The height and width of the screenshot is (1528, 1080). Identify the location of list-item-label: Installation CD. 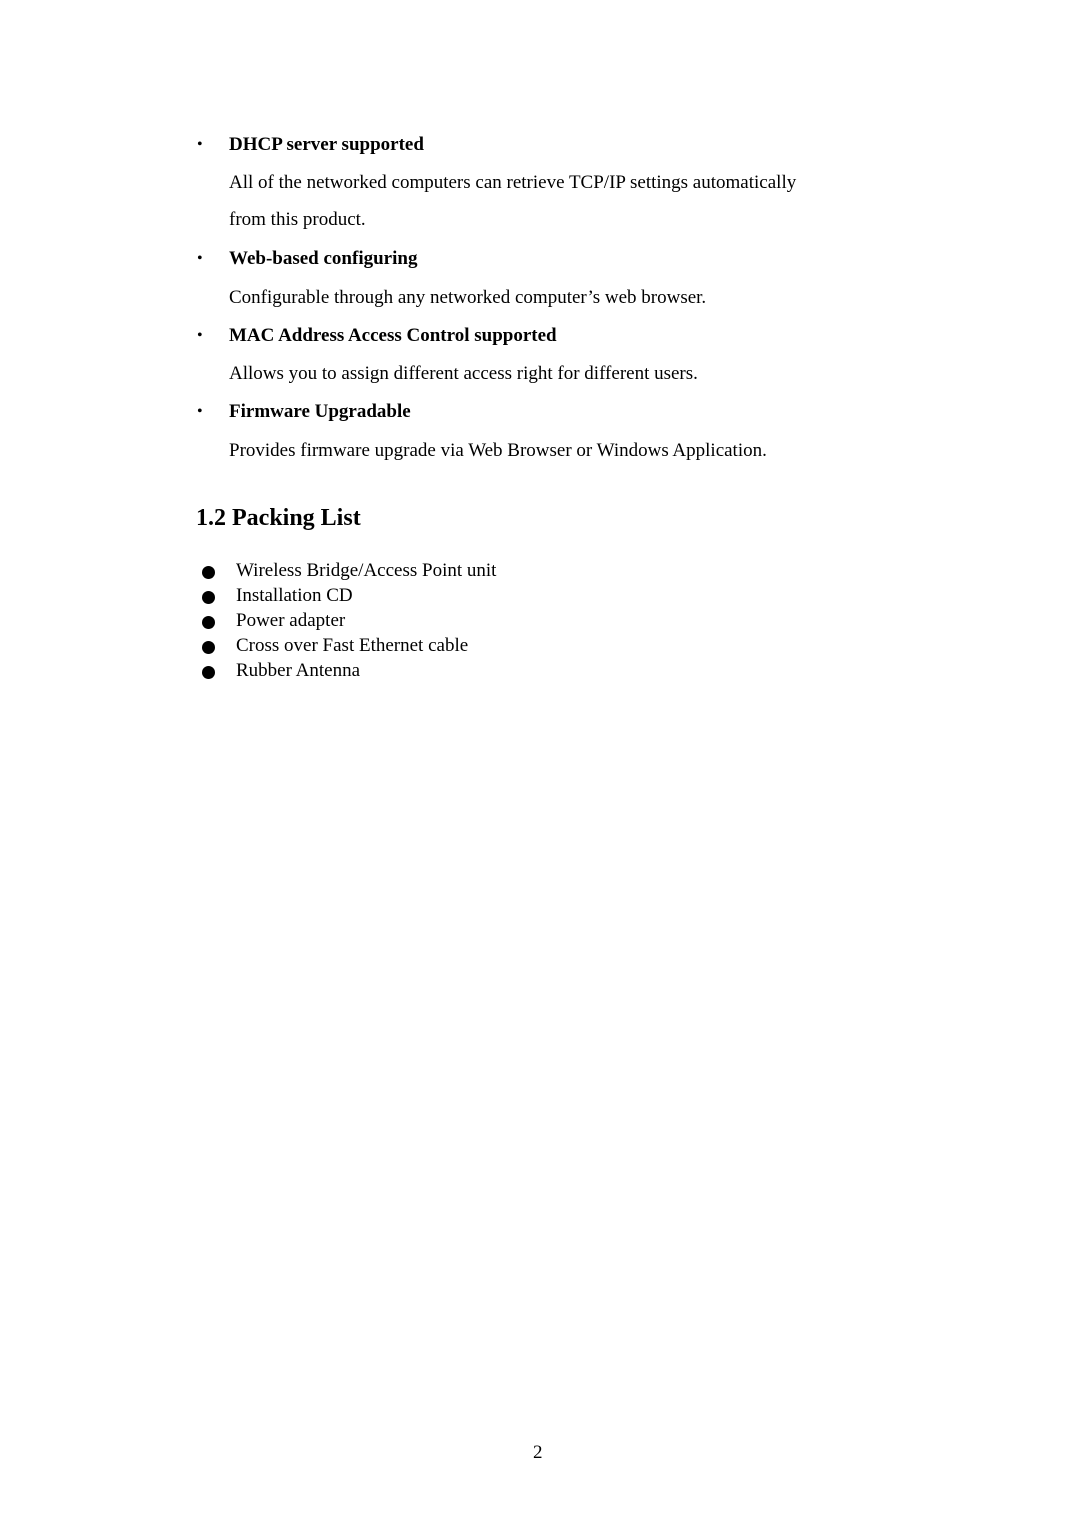
(294, 595).